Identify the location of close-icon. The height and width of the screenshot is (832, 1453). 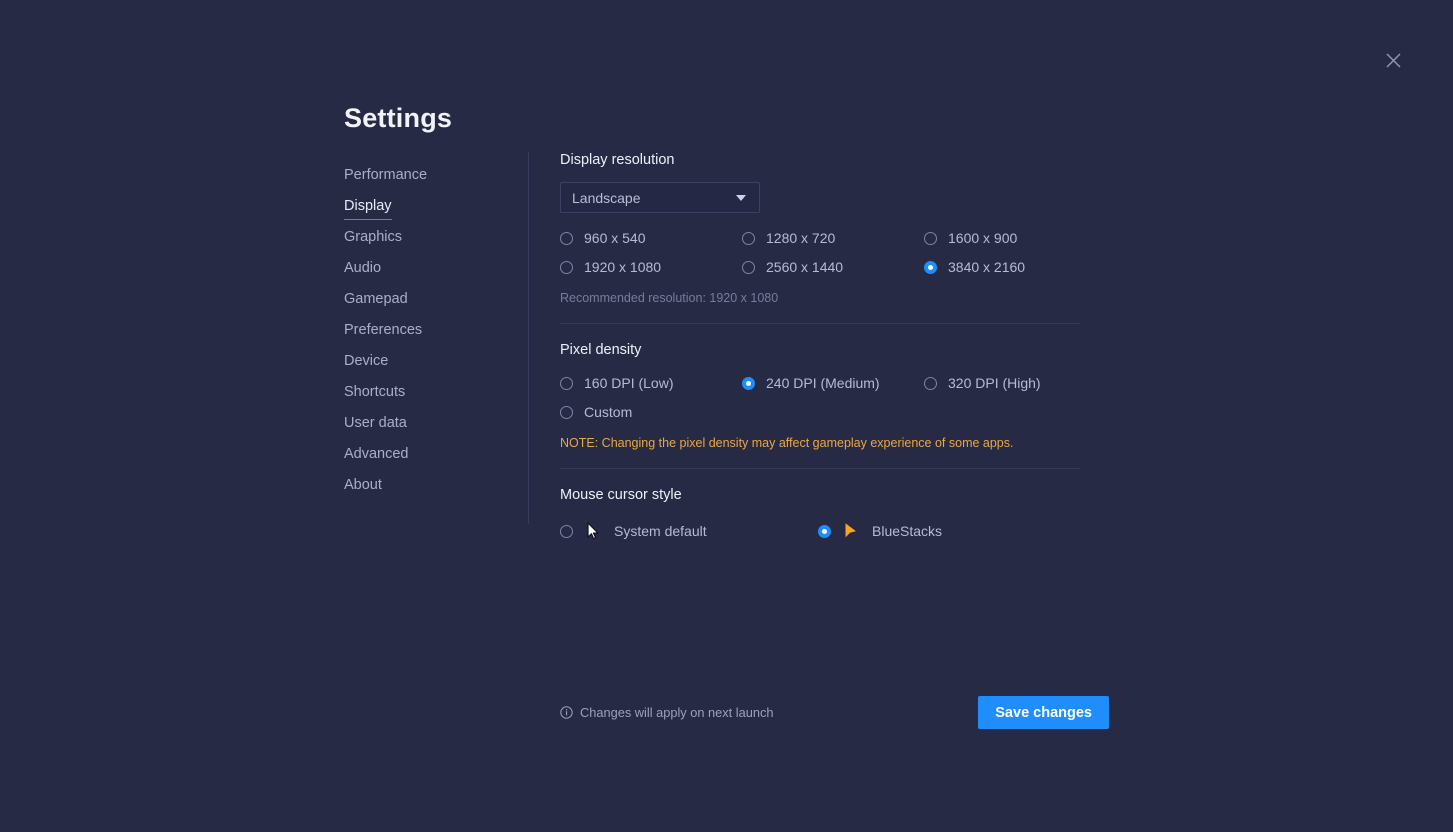
(1393, 60).